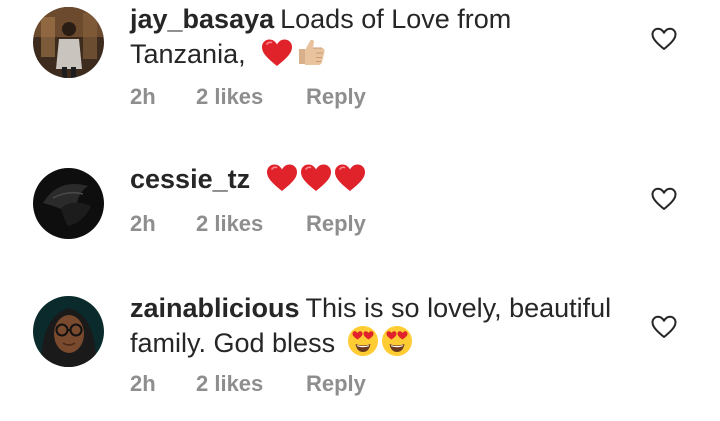 The image size is (720, 421). What do you see at coordinates (215, 308) in the screenshot?
I see `username-link: zainablicious` at bounding box center [215, 308].